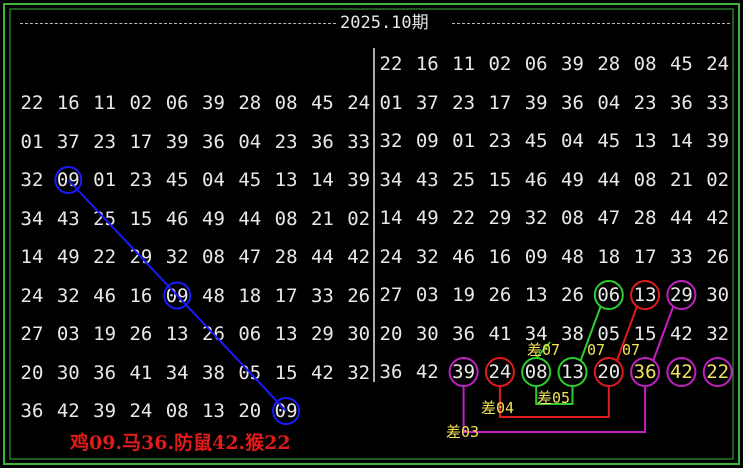 The height and width of the screenshot is (468, 743). I want to click on note-diff-05: 差05, so click(554, 398).